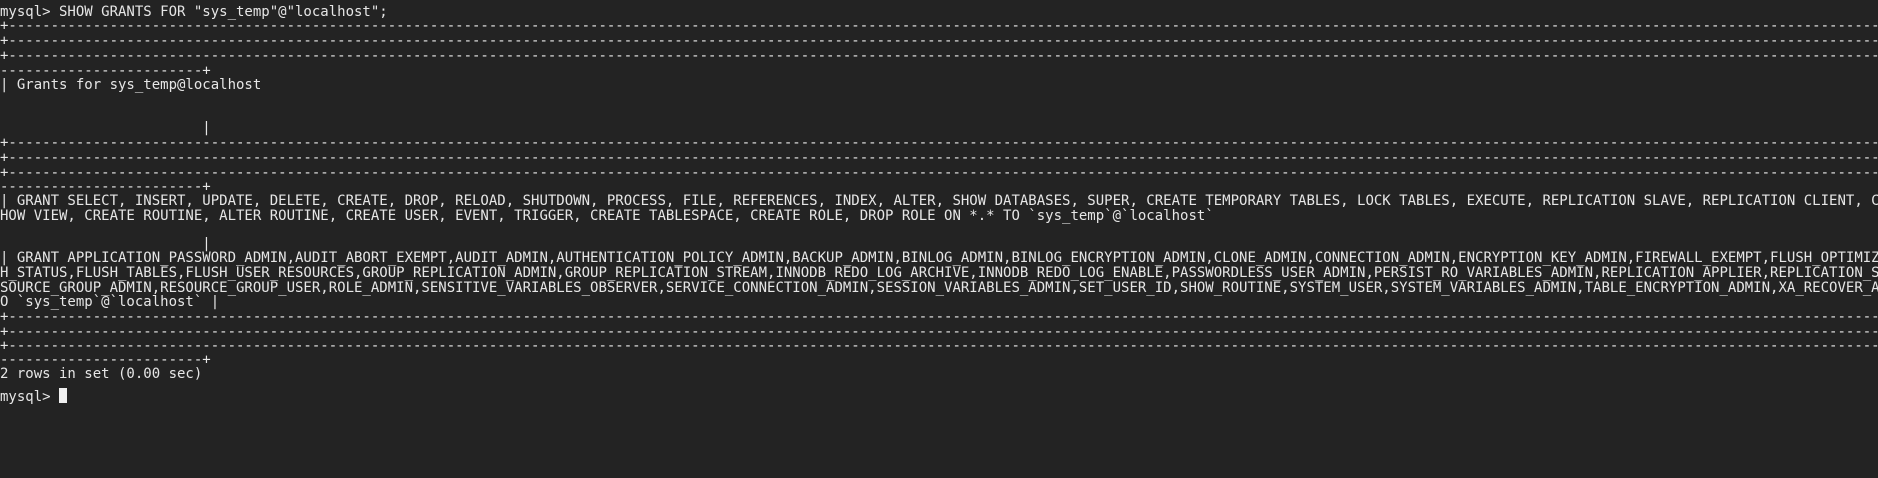  What do you see at coordinates (131, 85) in the screenshot?
I see `column-header: | Grants for sys_temp@localhost` at bounding box center [131, 85].